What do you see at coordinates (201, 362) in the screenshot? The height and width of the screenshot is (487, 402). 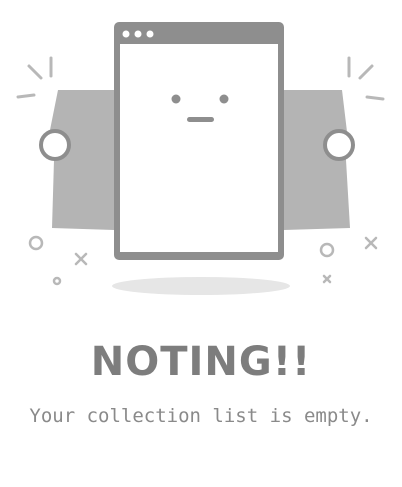 I see `empty-state-title: NOTING!!` at bounding box center [201, 362].